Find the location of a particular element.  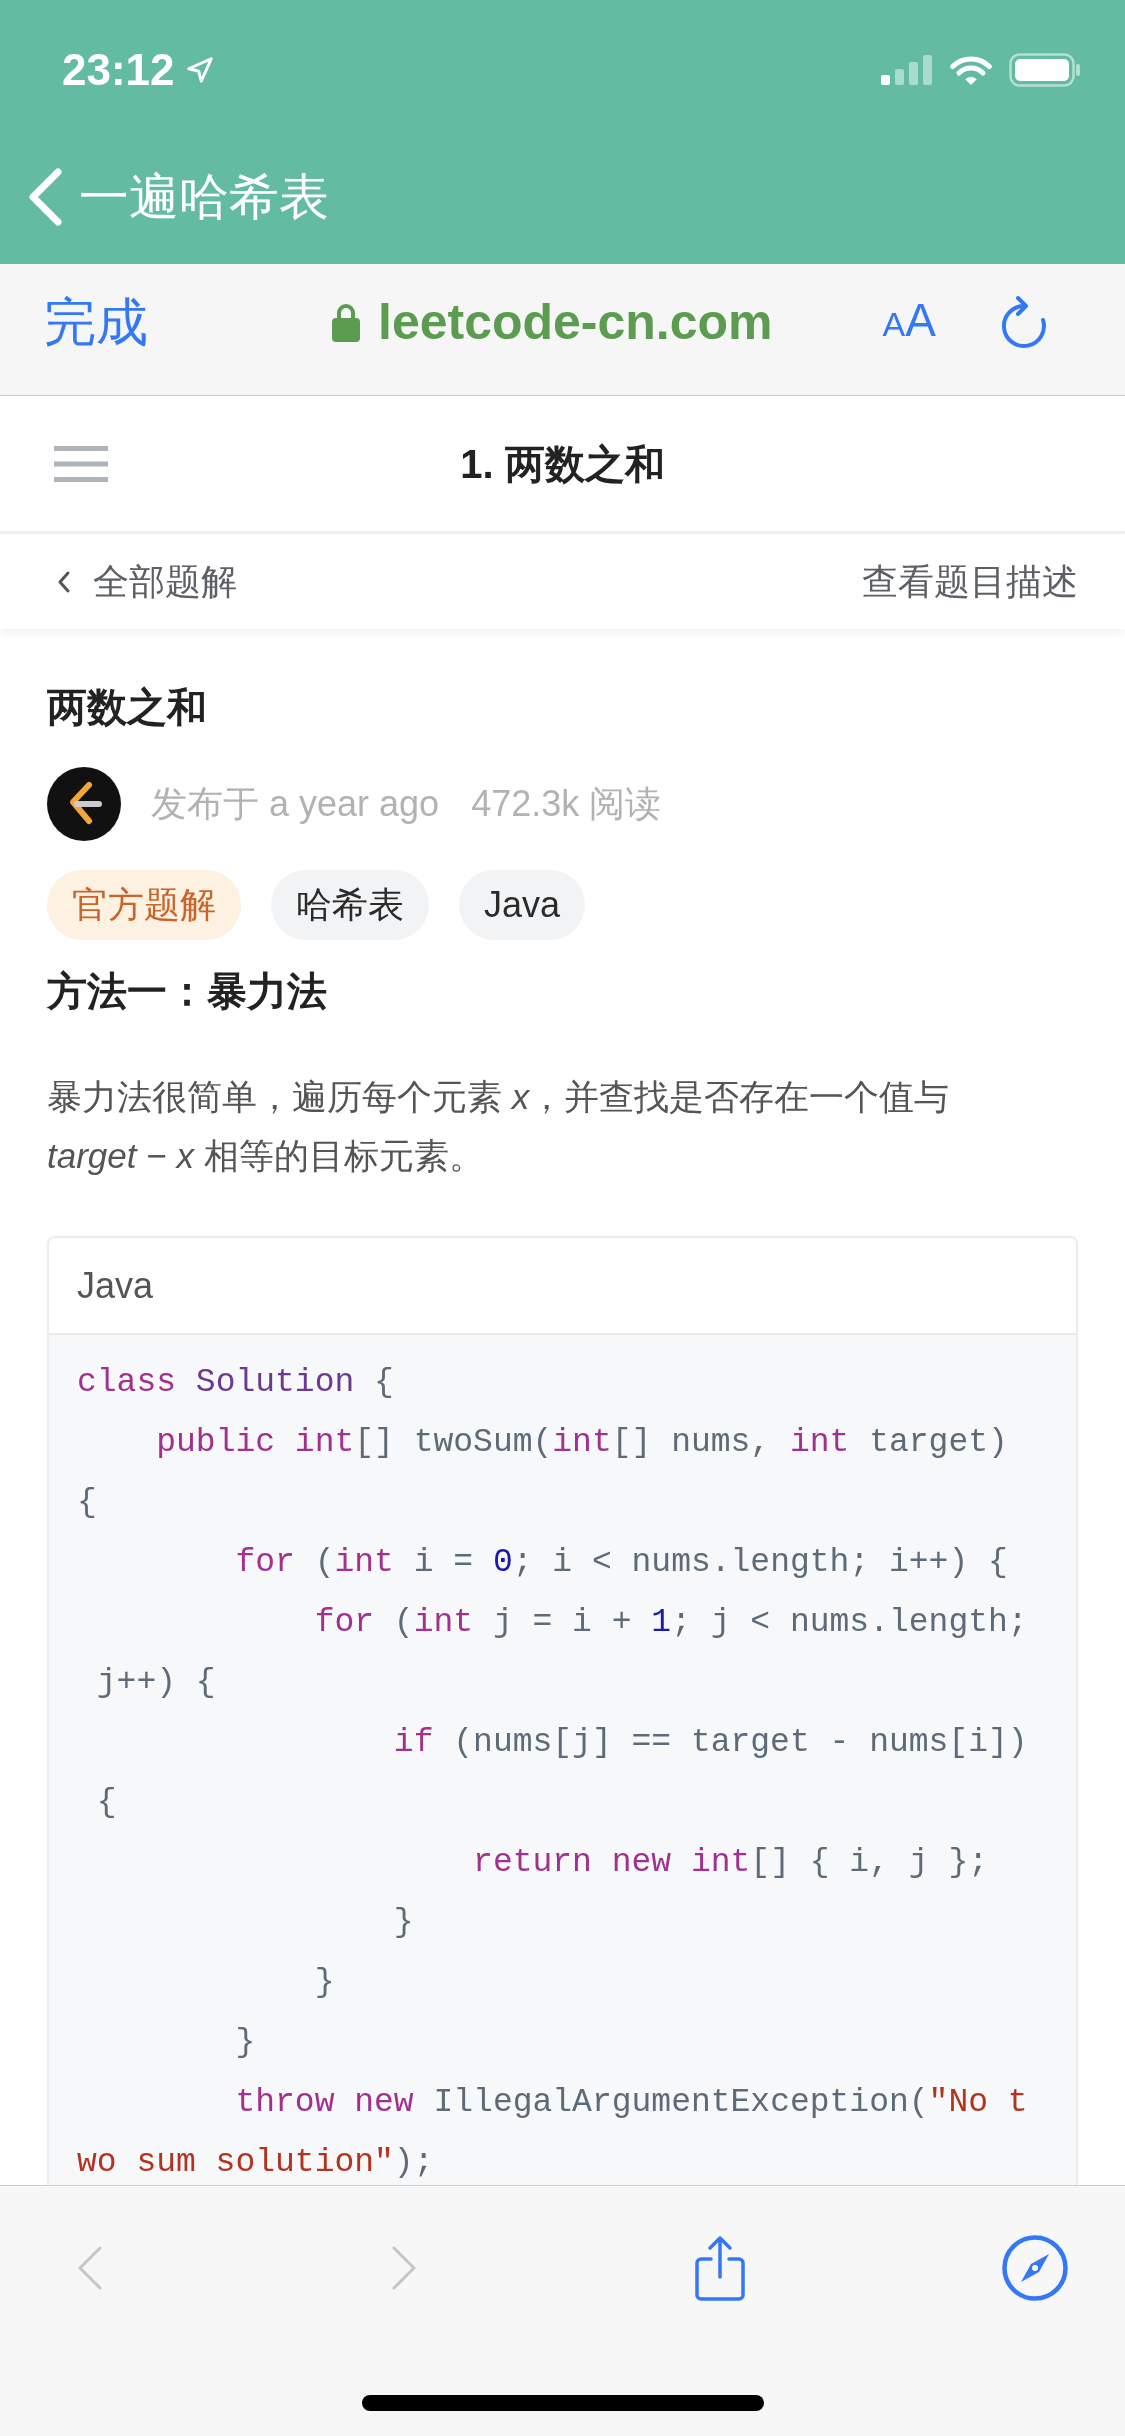

code-line: throw new IllegalArgumentException("No t is located at coordinates (631, 2103).